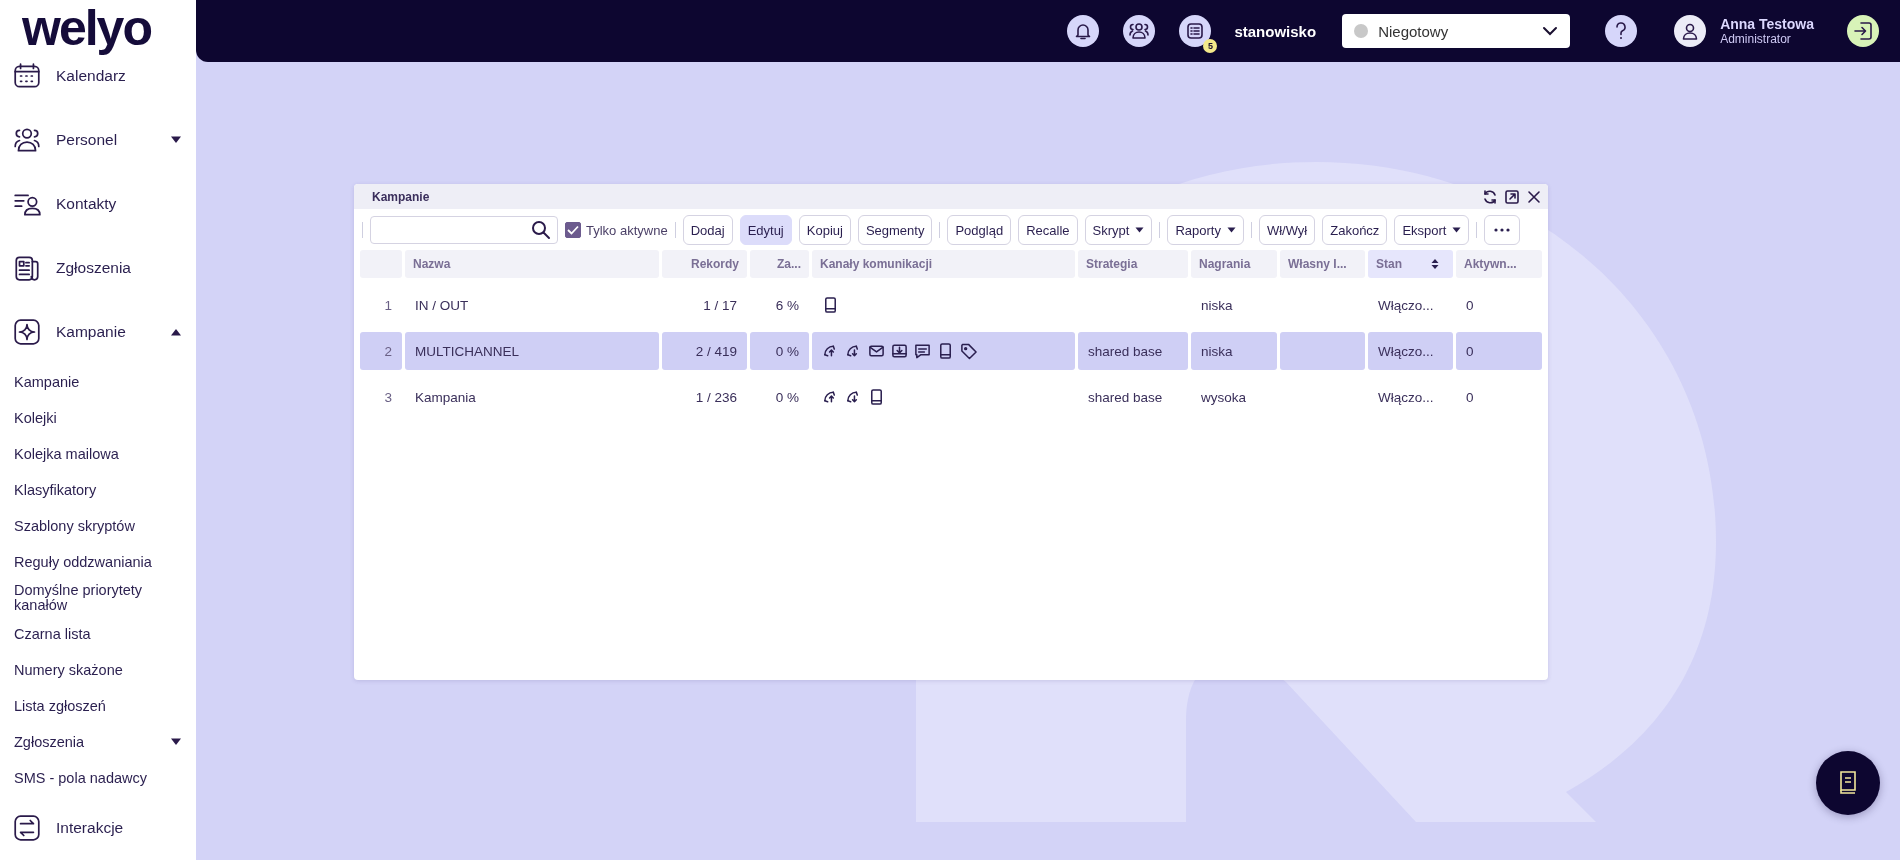  I want to click on column-header: Nazwa, so click(532, 264).